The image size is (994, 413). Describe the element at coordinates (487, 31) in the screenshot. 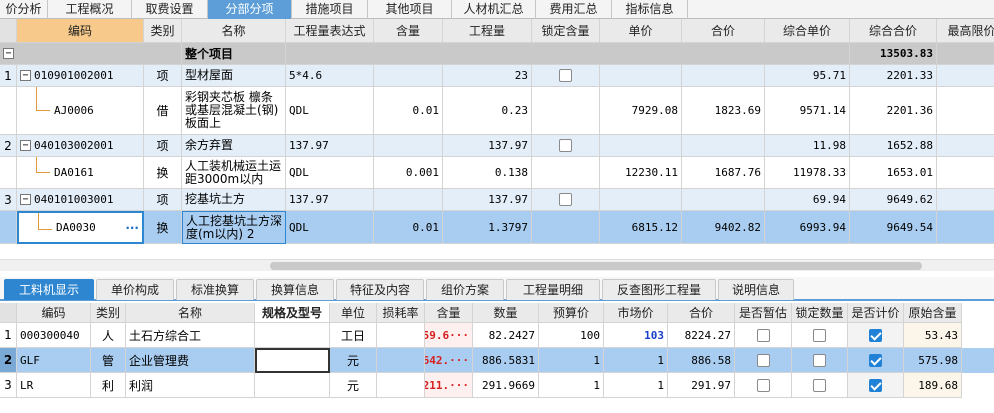

I see `header-quantity: 工程量` at that location.